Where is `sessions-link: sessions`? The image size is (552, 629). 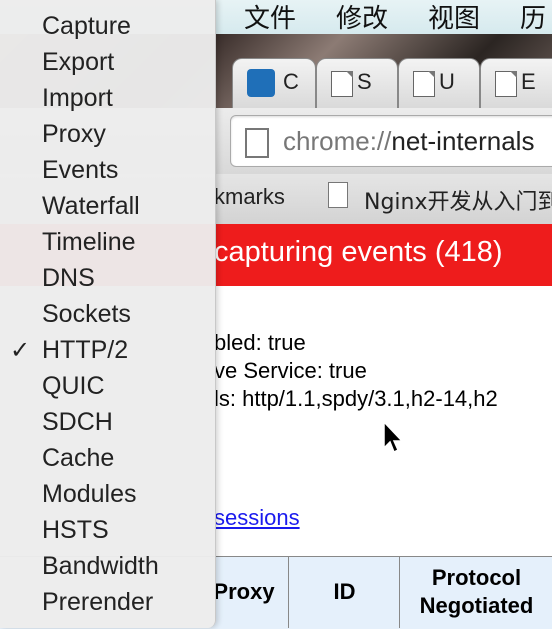 sessions-link: sessions is located at coordinates (257, 518).